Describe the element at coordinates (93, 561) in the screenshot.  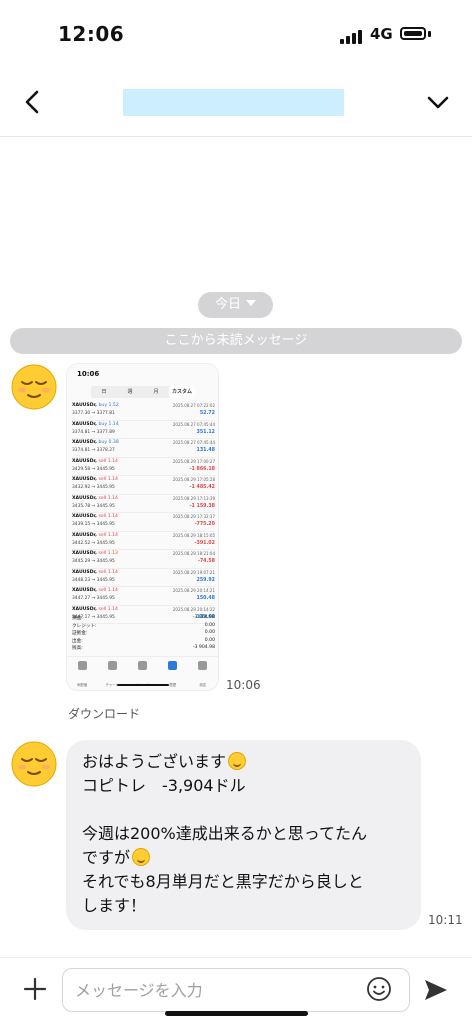
I see `trade-prices: 3445.29 → 3445.95` at that location.